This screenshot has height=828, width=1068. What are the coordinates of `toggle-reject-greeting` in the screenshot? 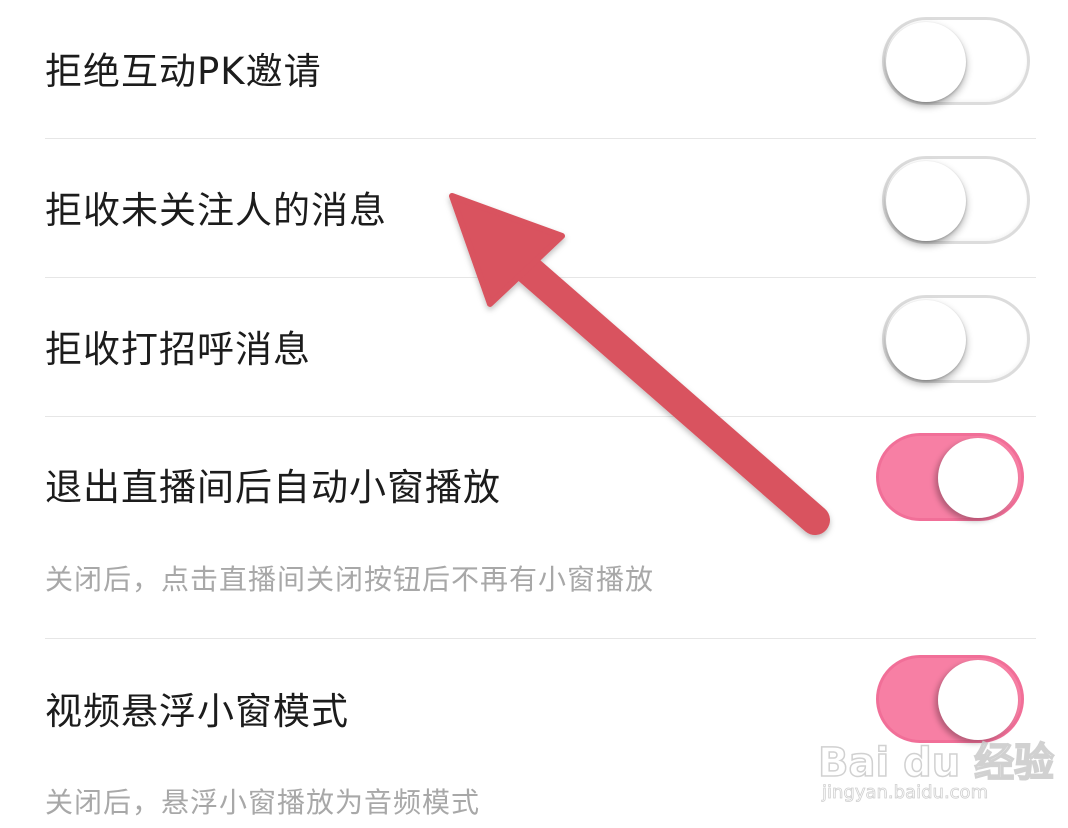 It's located at (956, 339).